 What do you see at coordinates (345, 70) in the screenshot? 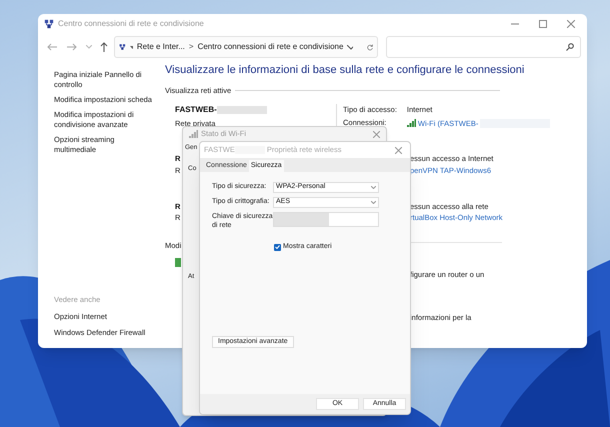
I see `page-heading: Visualizzare le informazioni di base sulla rete e configurare le connessioni` at bounding box center [345, 70].